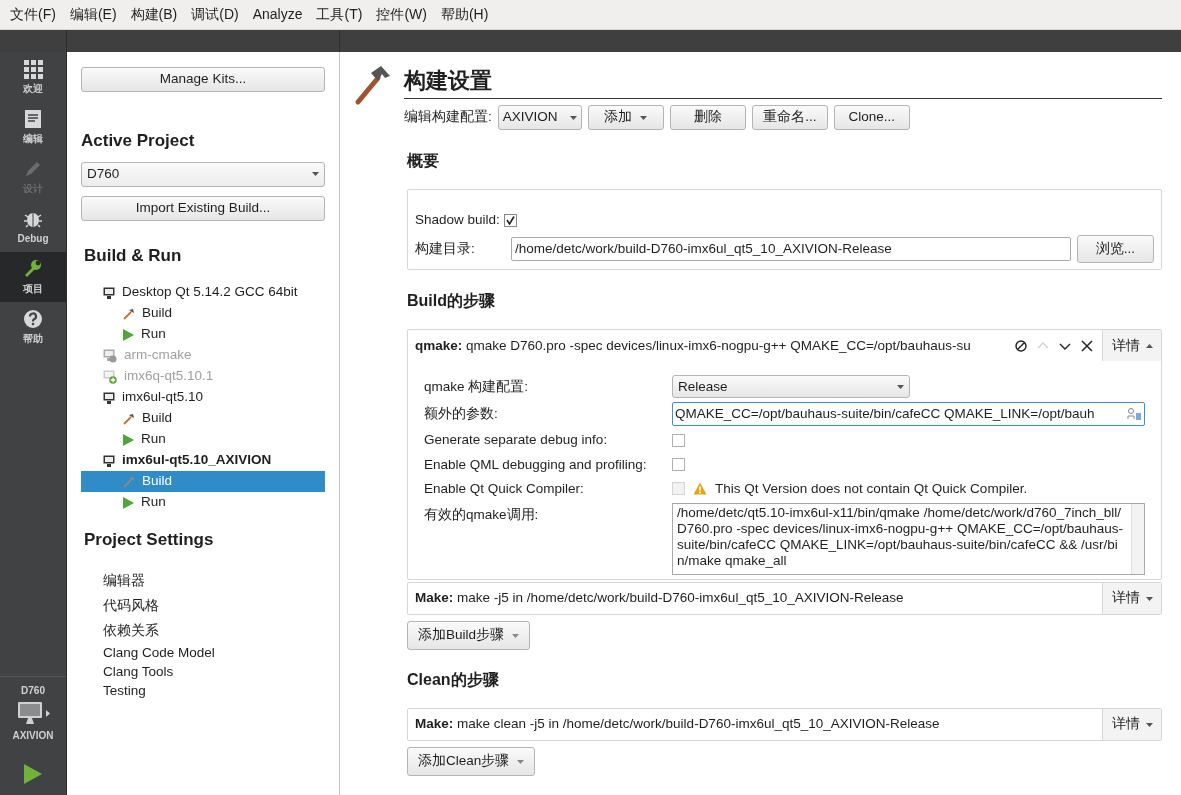 The width and height of the screenshot is (1181, 795). I want to click on page-title: 构建设置, so click(448, 80).